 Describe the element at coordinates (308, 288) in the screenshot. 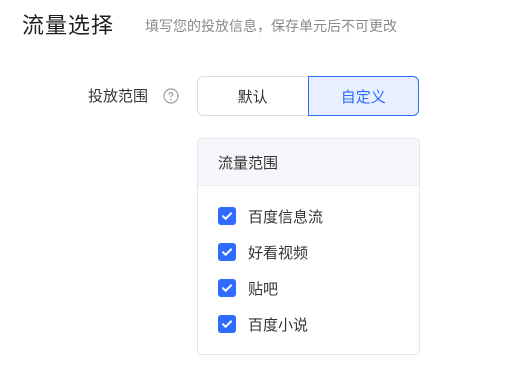

I see `list-item: 贴吧` at that location.